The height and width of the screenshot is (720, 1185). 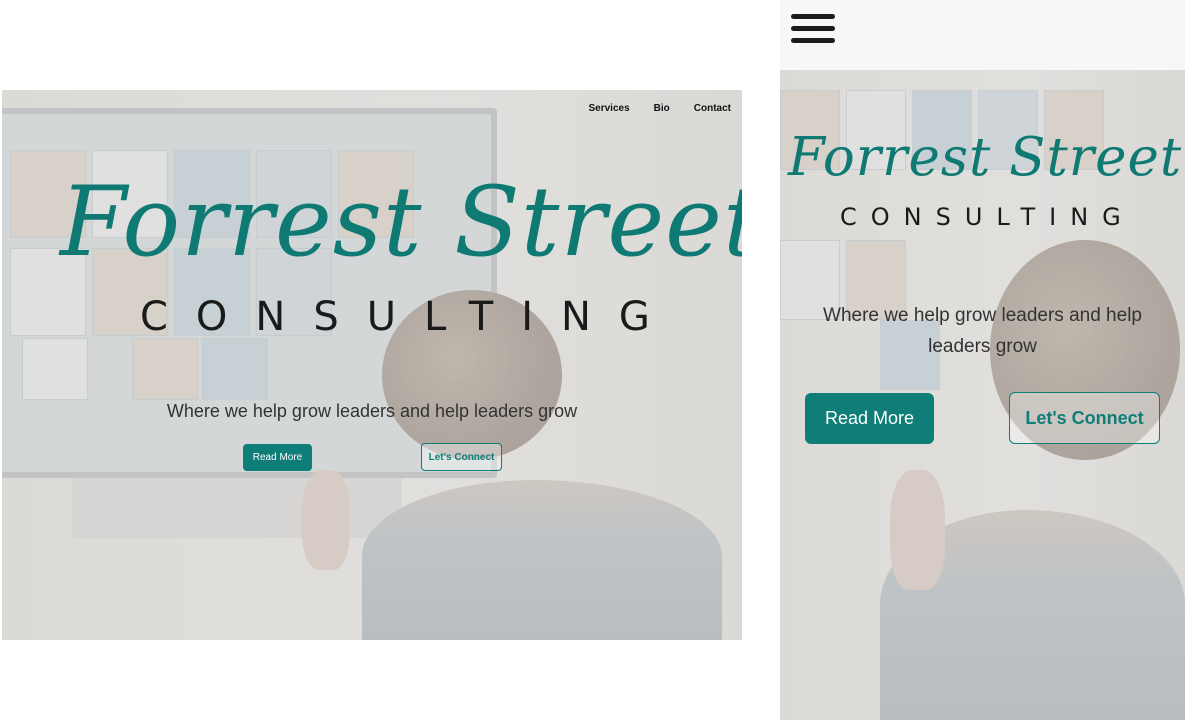 What do you see at coordinates (662, 108) in the screenshot?
I see `nav-bio: Bio` at bounding box center [662, 108].